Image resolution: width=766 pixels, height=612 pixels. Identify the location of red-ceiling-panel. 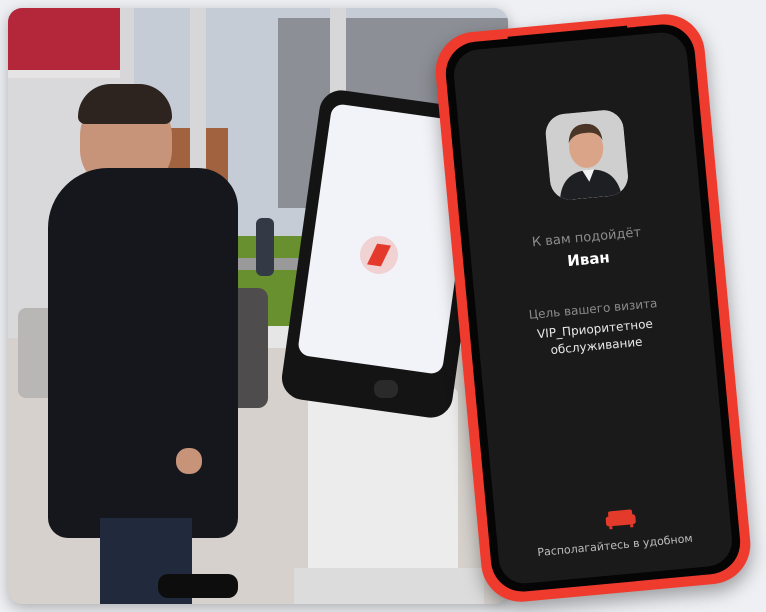
(68, 39).